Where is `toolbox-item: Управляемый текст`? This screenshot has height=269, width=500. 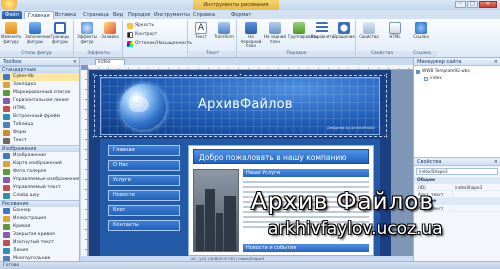 toolbox-item: Управляемый текст is located at coordinates (39, 188).